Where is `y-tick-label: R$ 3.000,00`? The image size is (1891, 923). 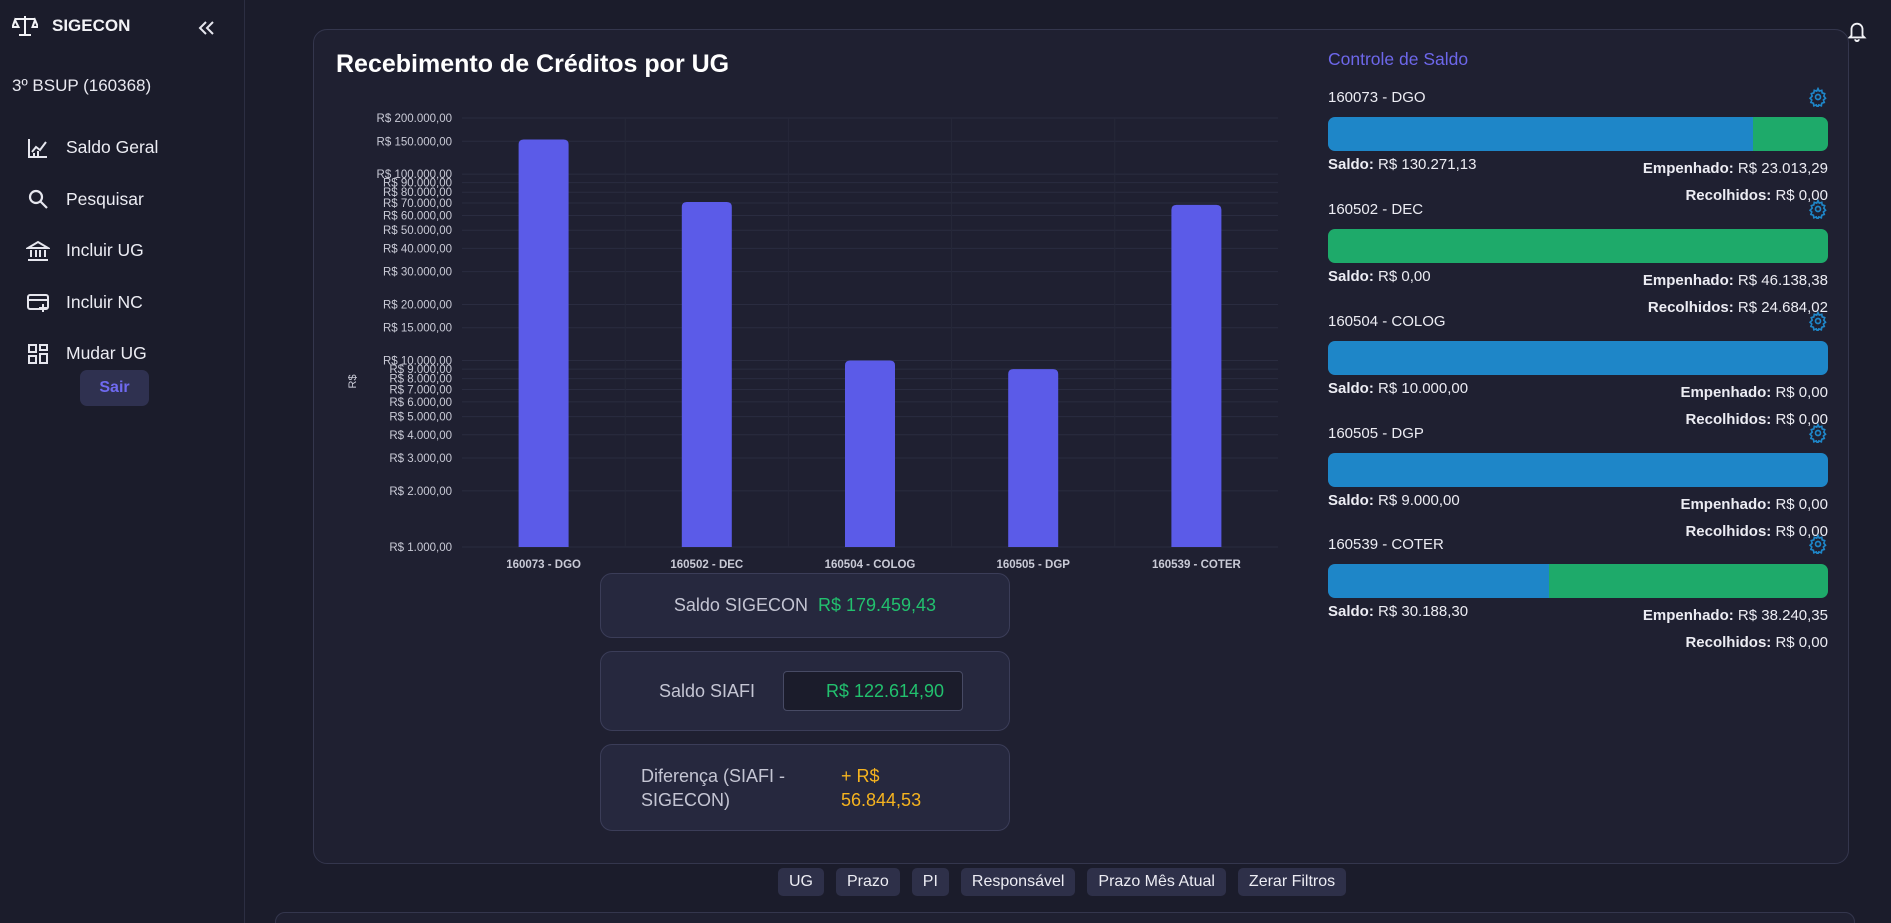 y-tick-label: R$ 3.000,00 is located at coordinates (420, 459).